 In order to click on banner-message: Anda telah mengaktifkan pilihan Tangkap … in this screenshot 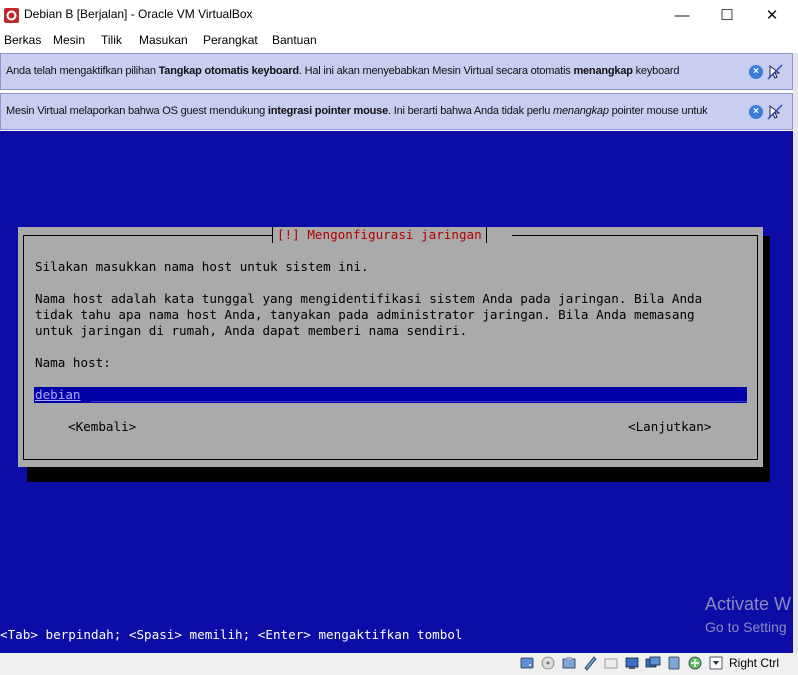, I will do `click(343, 71)`.